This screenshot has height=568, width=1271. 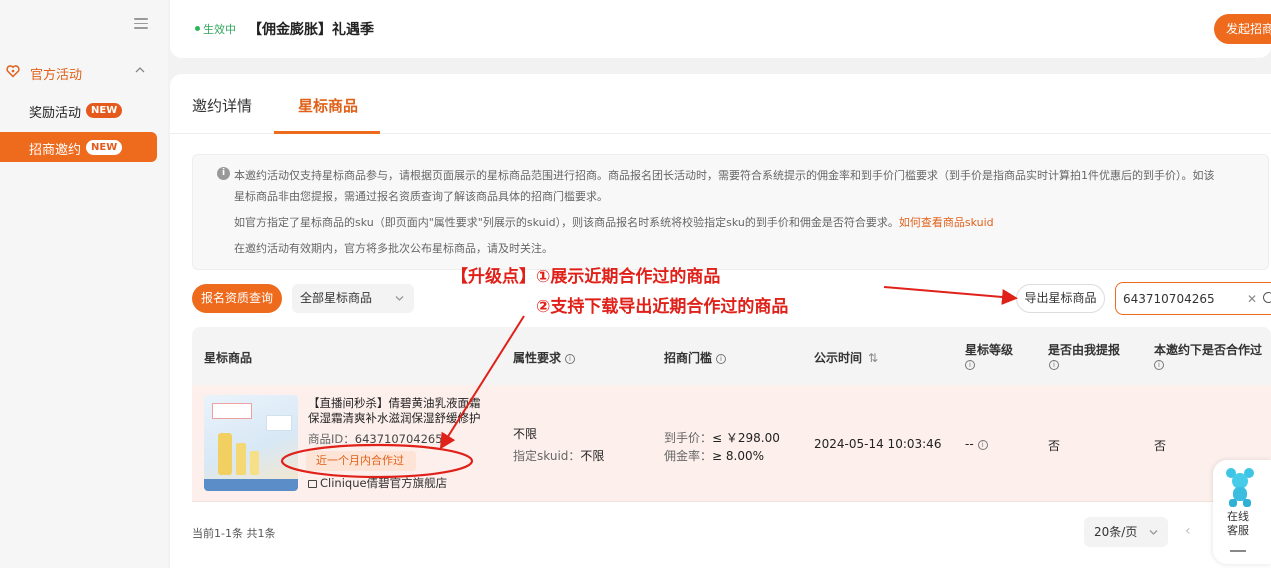 I want to click on top-bar: 生效中 【佣金膨胀】礼遇季 发起招商, so click(x=720, y=29).